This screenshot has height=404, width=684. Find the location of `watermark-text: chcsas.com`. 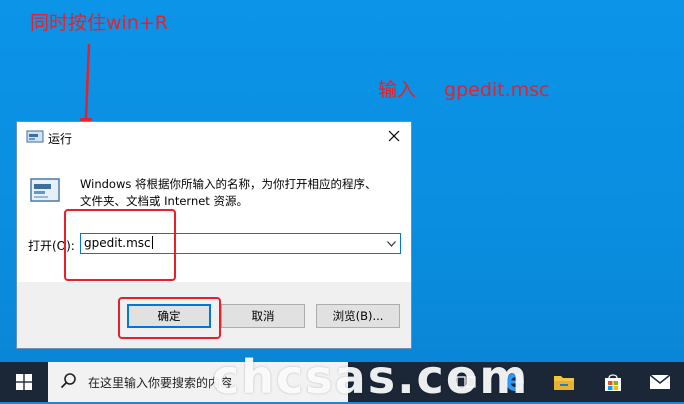

watermark-text: chcsas.com is located at coordinates (371, 377).